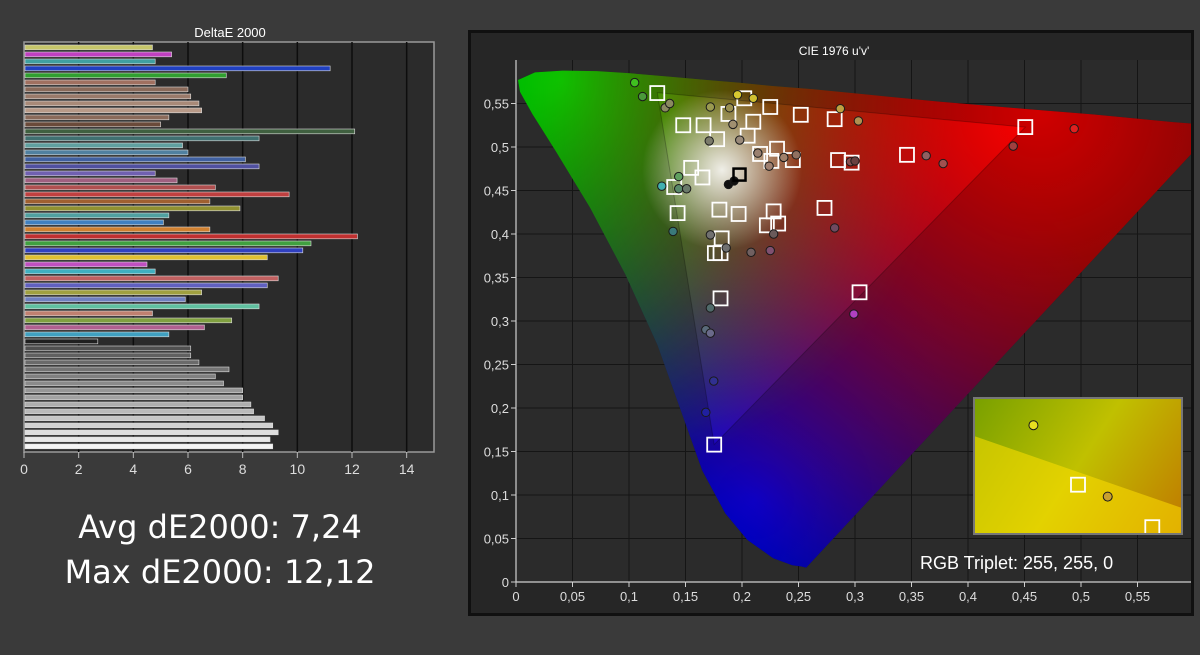  I want to click on cie-x-tick-label: 0,25, so click(798, 596).